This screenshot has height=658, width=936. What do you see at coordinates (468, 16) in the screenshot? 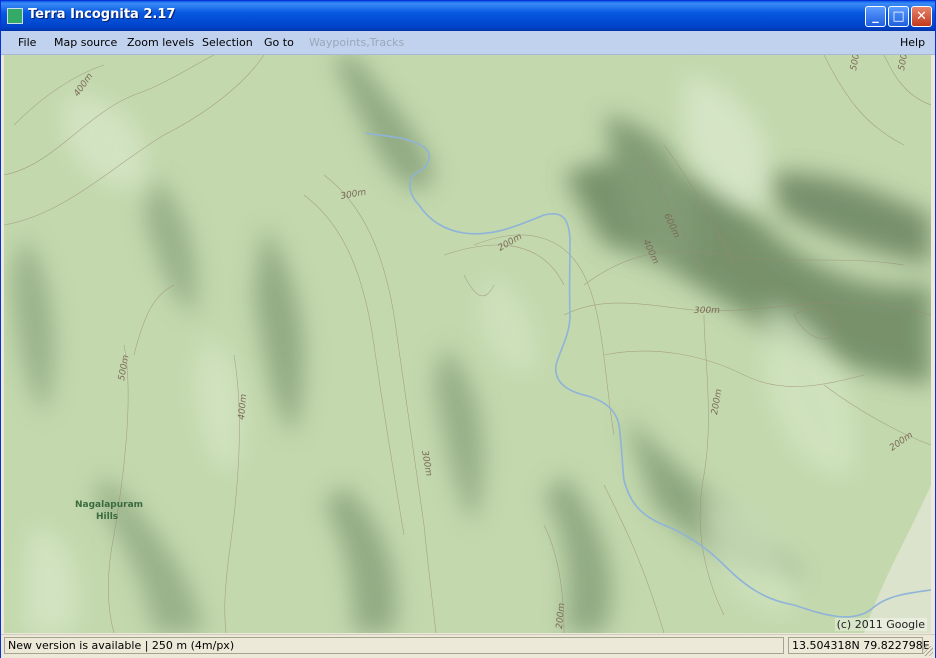
I see `title-bar: Terra Incognita 2.17 _ □ ✕` at bounding box center [468, 16].